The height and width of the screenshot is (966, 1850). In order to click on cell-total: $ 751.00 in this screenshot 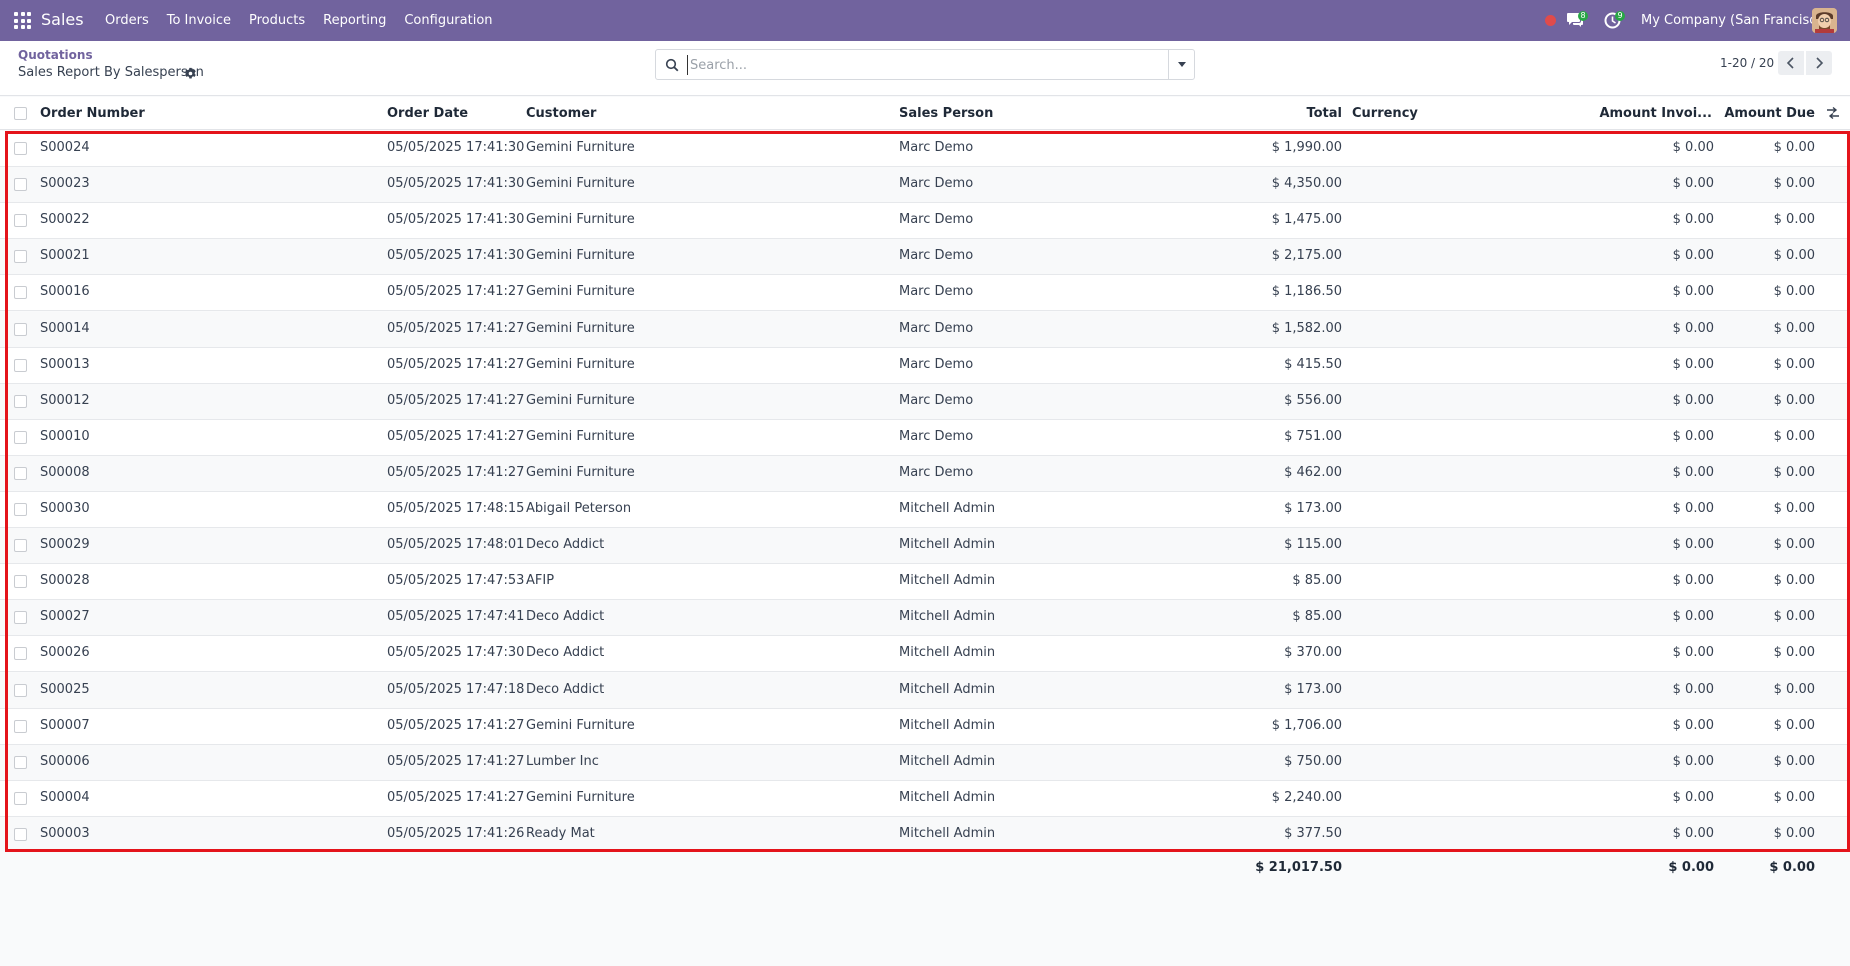, I will do `click(1313, 436)`.